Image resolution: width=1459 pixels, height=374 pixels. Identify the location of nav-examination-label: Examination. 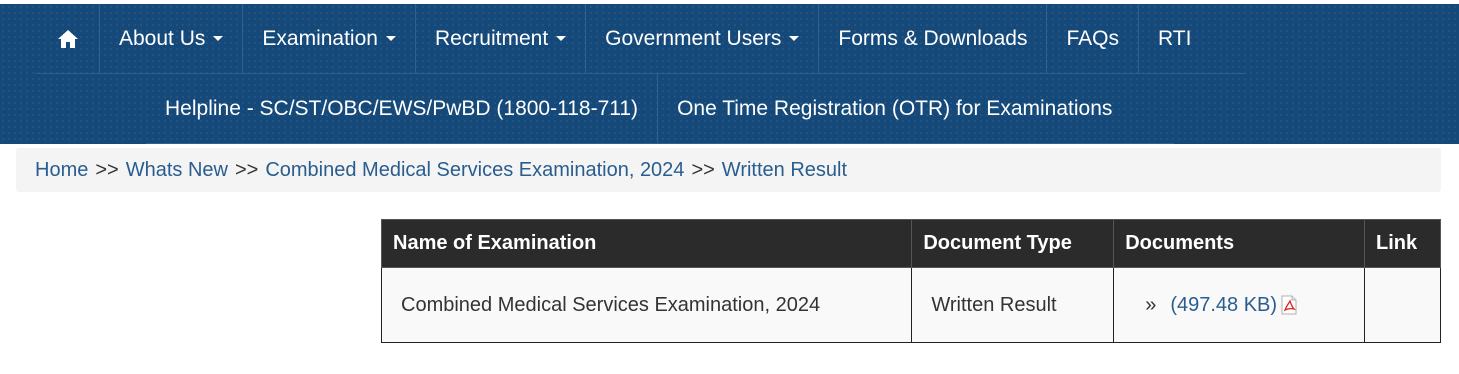
(320, 38).